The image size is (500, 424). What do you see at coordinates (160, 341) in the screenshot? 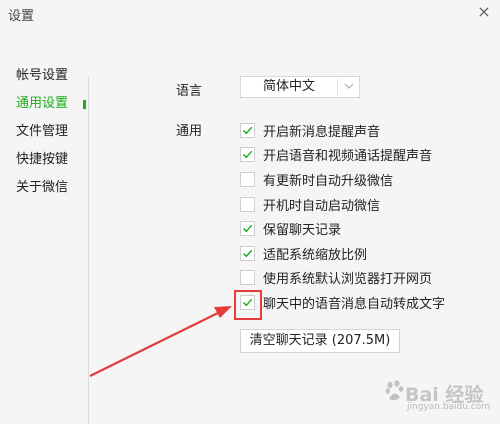
I see `annotation-arrow` at bounding box center [160, 341].